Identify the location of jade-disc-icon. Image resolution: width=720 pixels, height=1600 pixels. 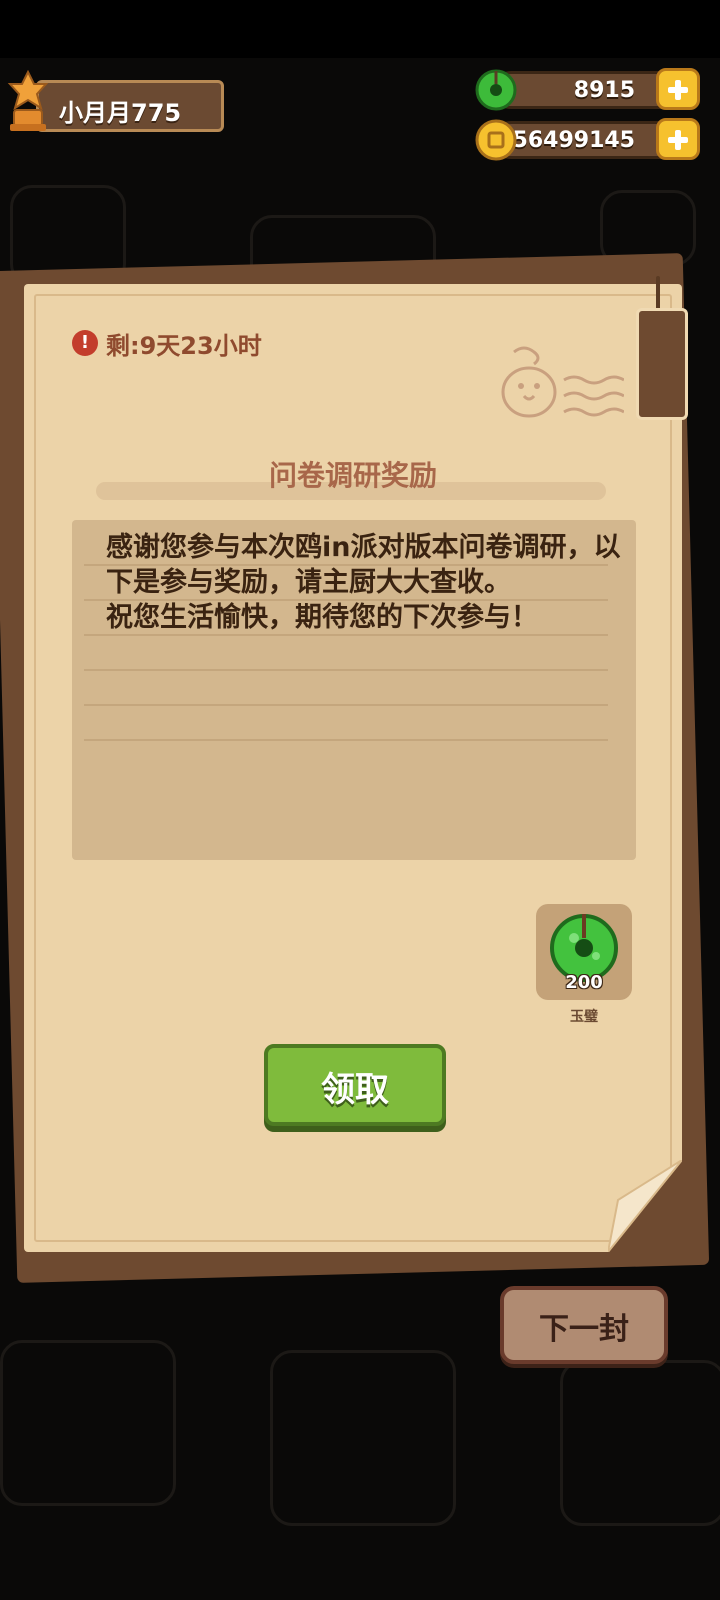
(496, 90).